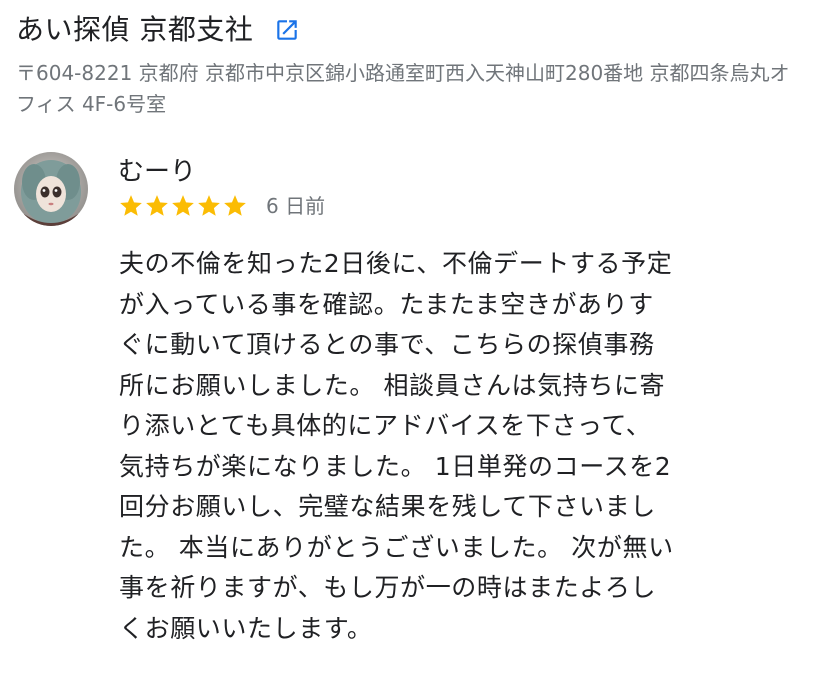 Image resolution: width=816 pixels, height=676 pixels. I want to click on open-in-new-icon, so click(287, 30).